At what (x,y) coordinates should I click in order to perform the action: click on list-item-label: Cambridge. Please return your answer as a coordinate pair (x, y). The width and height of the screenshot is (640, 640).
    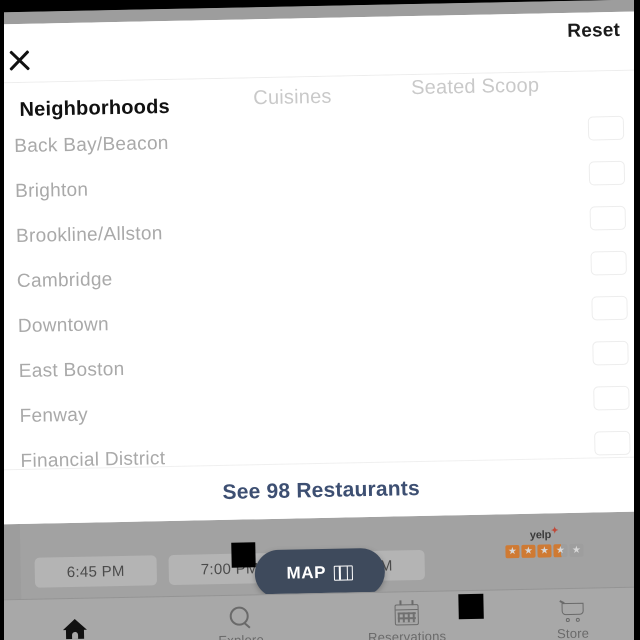
    Looking at the image, I should click on (64, 281).